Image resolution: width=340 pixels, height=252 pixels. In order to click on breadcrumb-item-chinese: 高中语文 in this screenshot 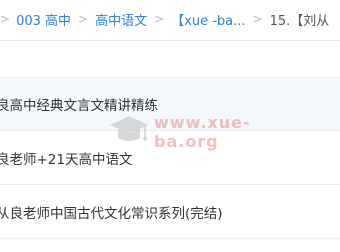, I will do `click(121, 19)`.